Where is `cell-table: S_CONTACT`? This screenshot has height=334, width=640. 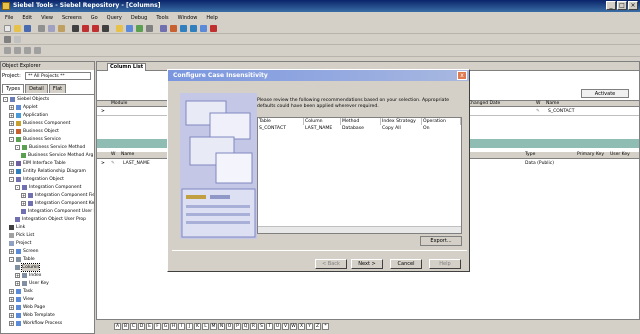 cell-table: S_CONTACT is located at coordinates (272, 129).